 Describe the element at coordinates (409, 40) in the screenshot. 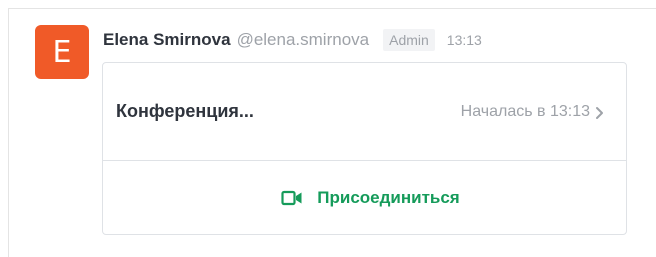

I see `role-badge: Admin` at that location.